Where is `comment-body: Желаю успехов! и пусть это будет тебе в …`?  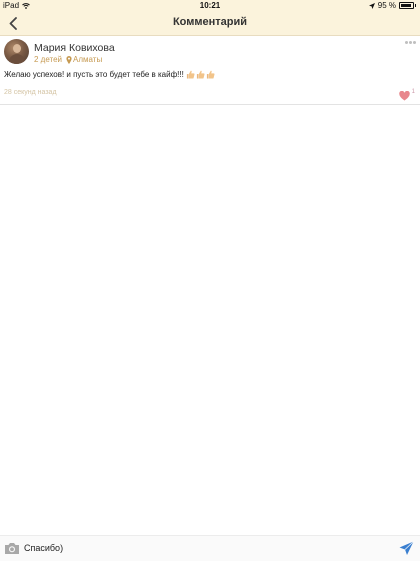
comment-body: Желаю успехов! и пусть это будет тебе в … is located at coordinates (94, 74).